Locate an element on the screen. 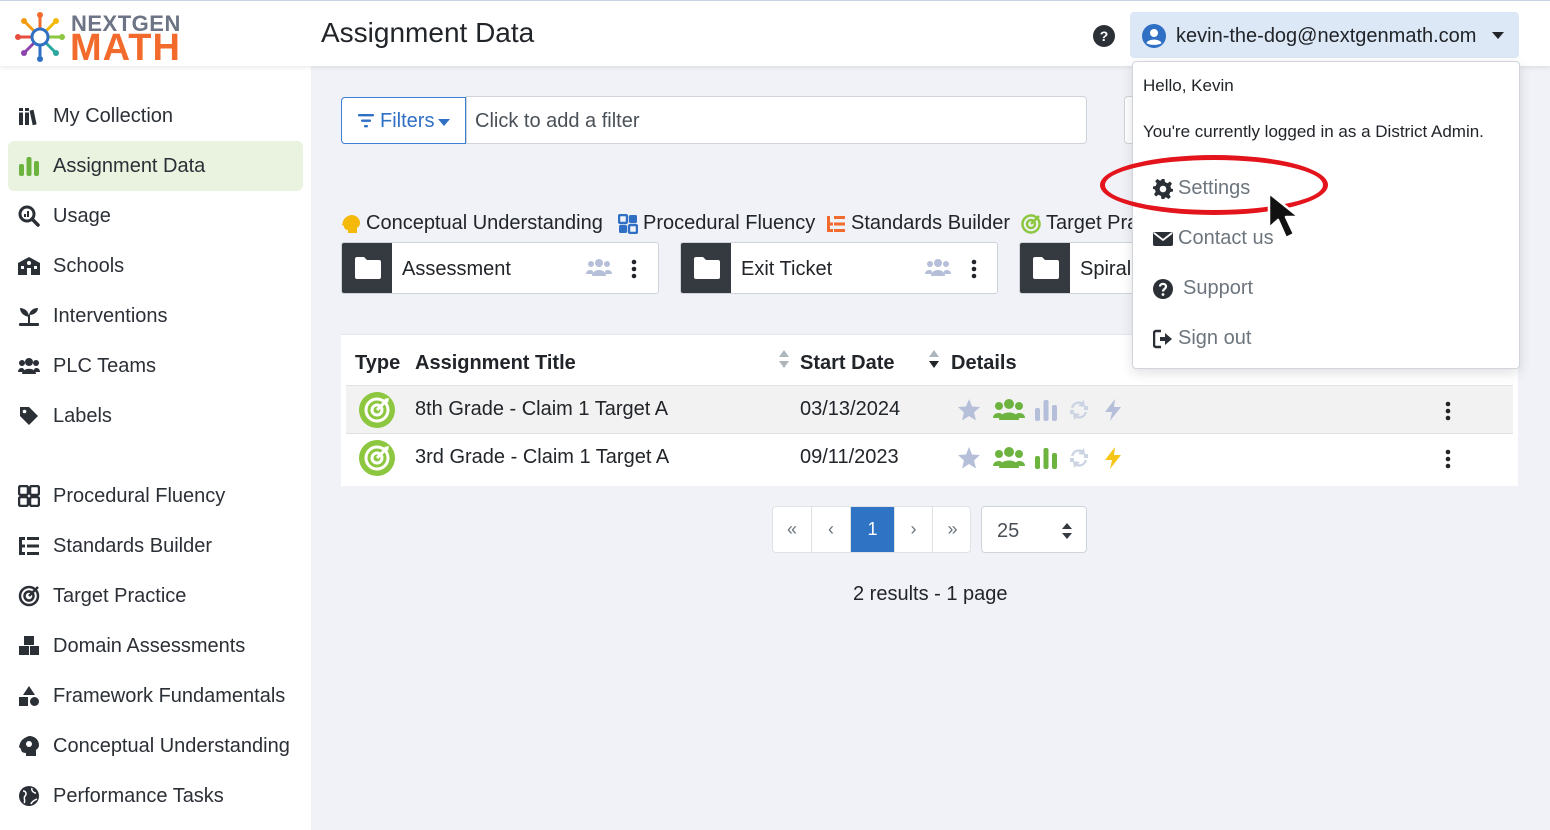  column-header-start-date: Start Date is located at coordinates (847, 363).